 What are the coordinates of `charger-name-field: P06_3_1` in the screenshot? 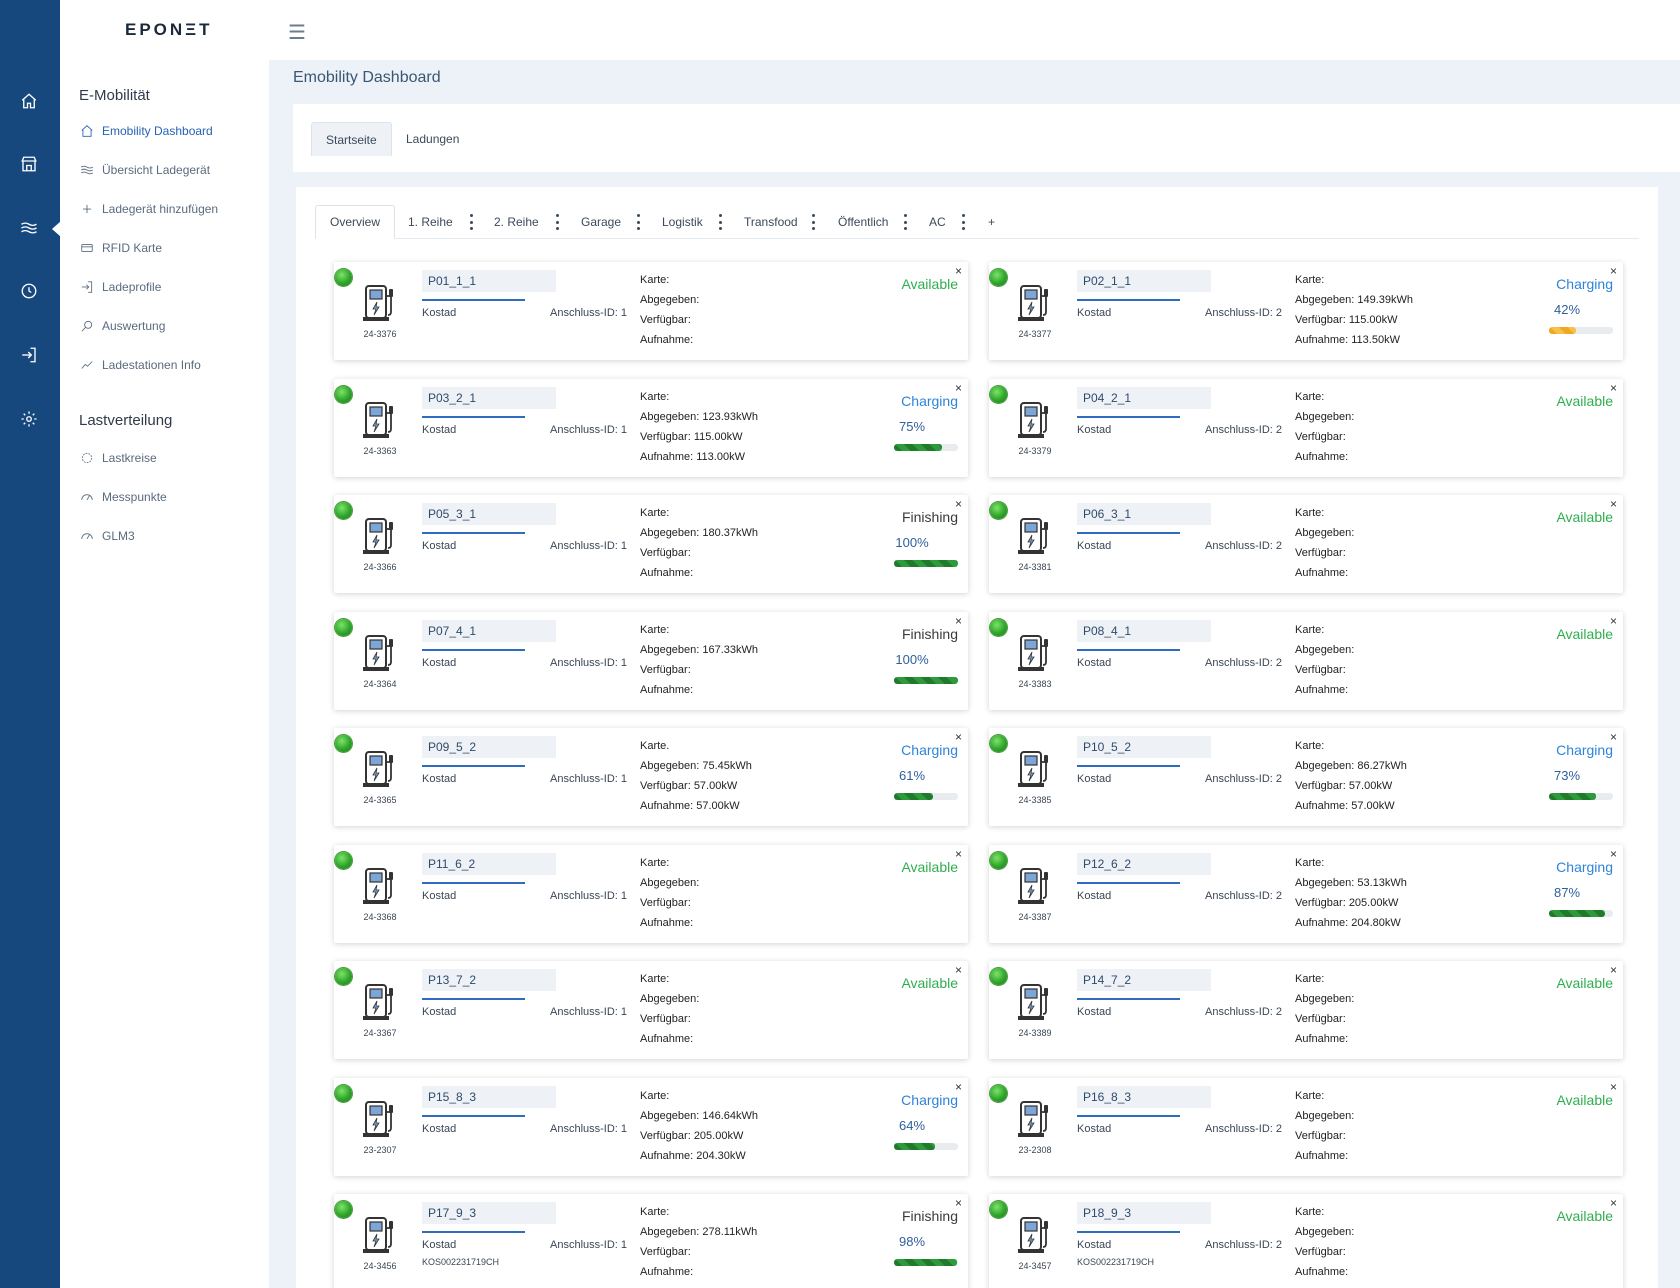 It's located at (1144, 514).